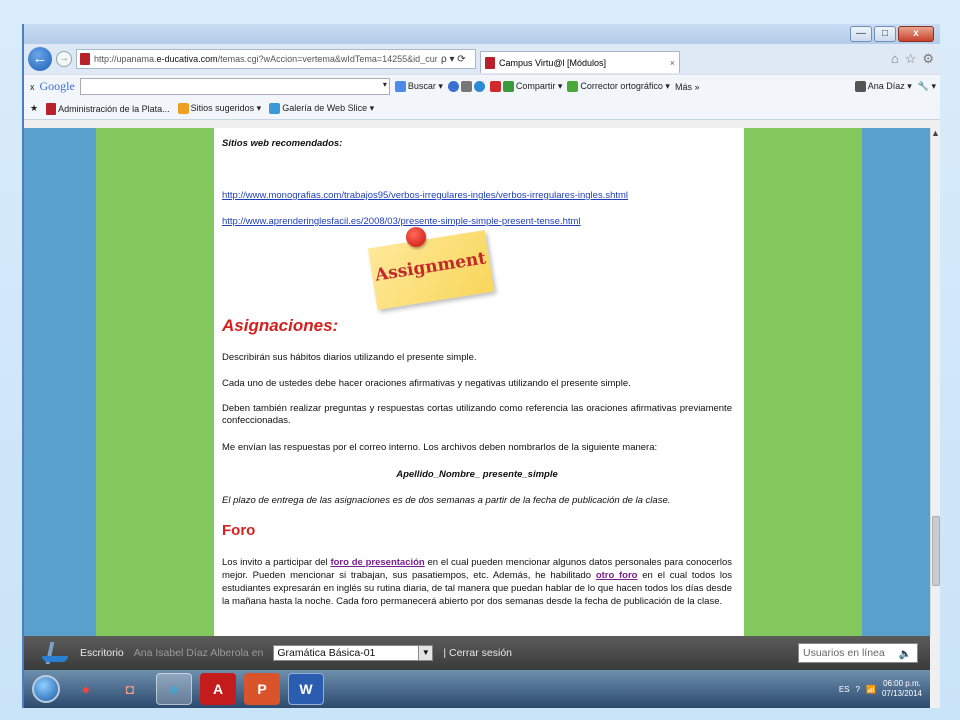  Describe the element at coordinates (479, 86) in the screenshot. I see `bookmark-icon` at that location.